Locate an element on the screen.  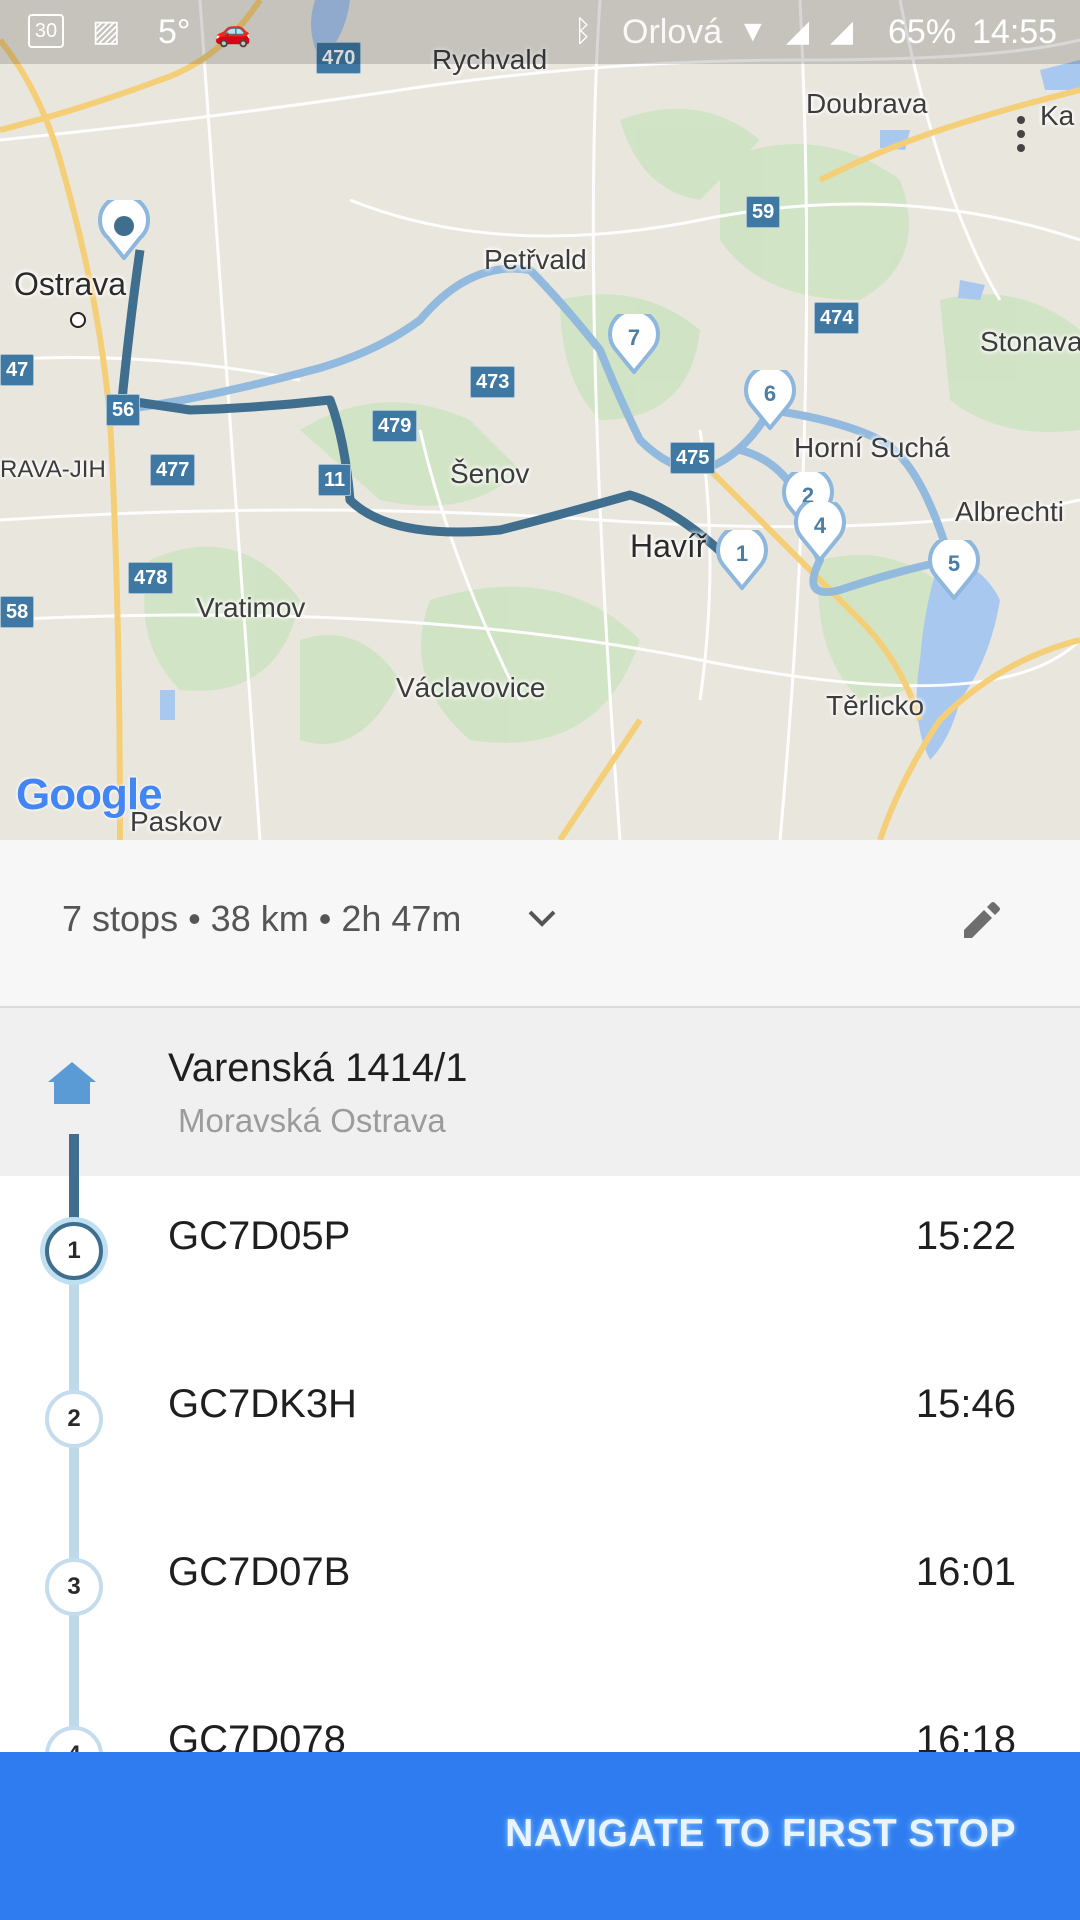
stop-name: GC7D07B is located at coordinates (259, 1572).